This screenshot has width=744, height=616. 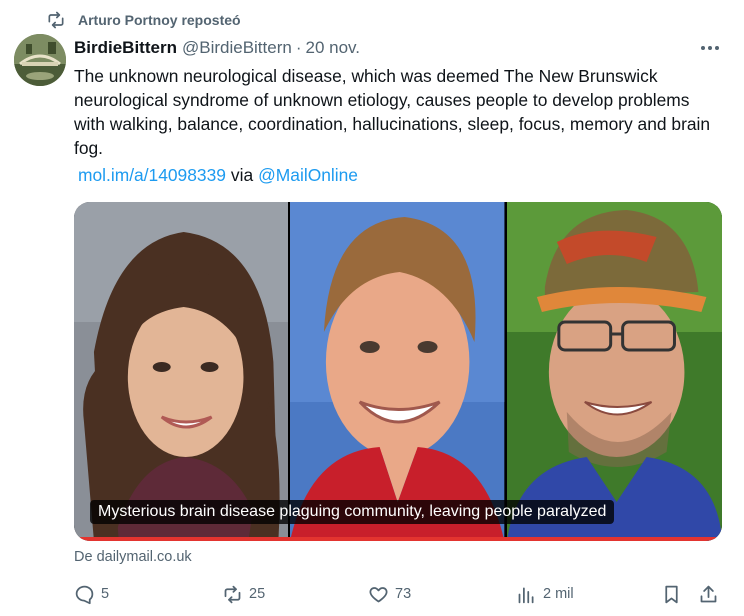 What do you see at coordinates (378, 594) in the screenshot?
I see `heart-icon` at bounding box center [378, 594].